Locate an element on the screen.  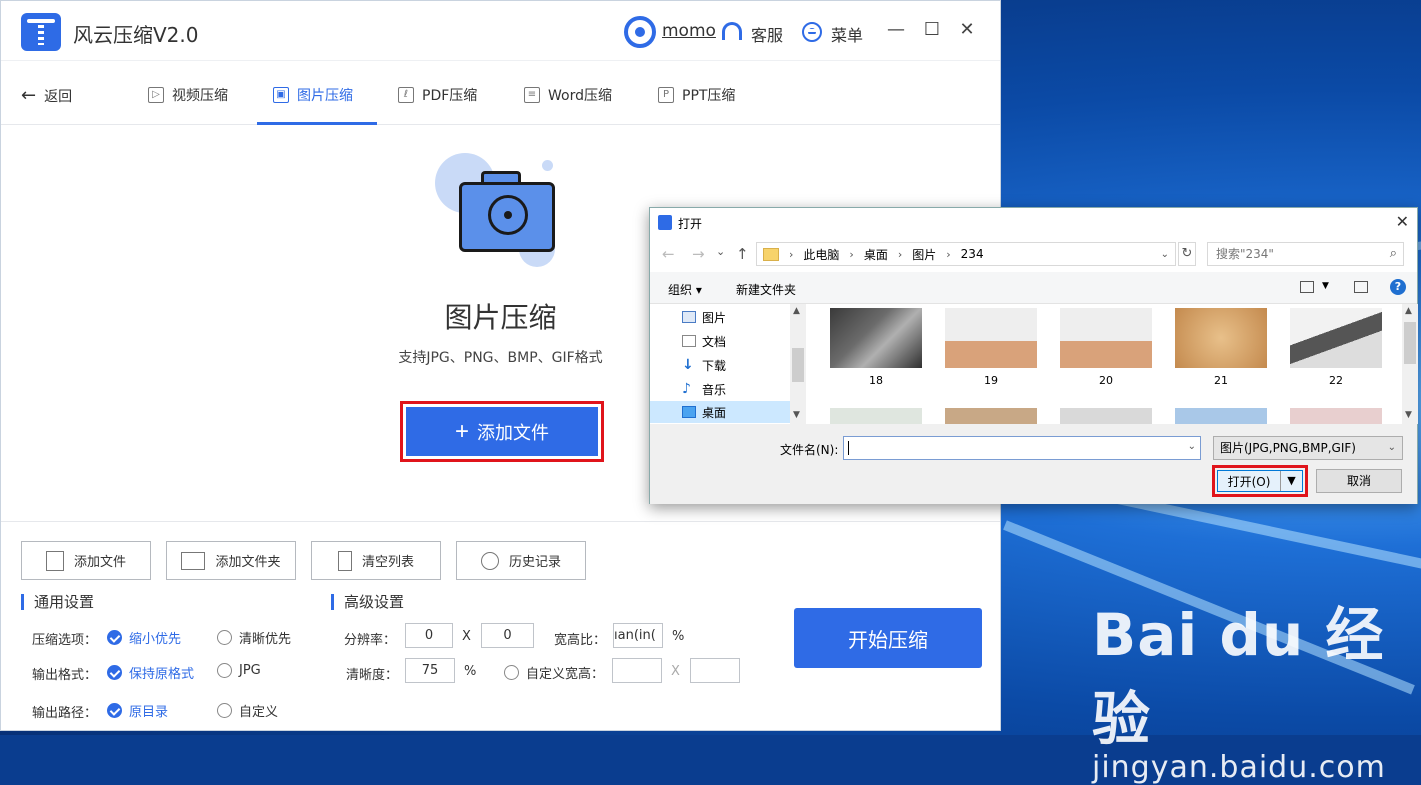
radio-clarity-priority: 清晰优先 is located at coordinates (254, 637).